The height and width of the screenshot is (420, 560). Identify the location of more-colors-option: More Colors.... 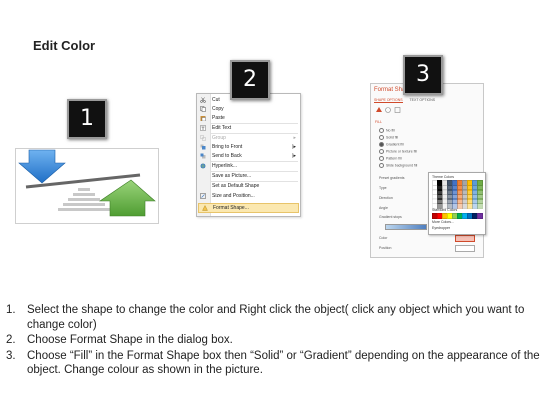
(443, 222).